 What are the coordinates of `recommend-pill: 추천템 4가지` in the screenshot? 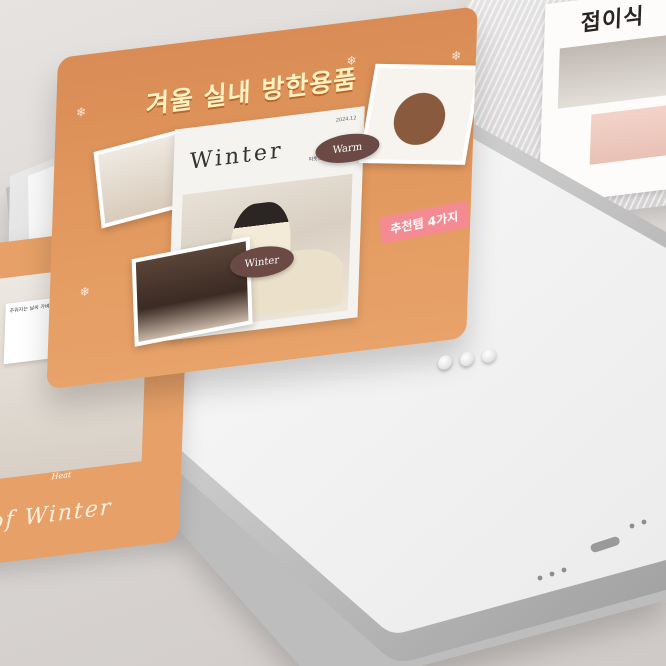 It's located at (424, 222).